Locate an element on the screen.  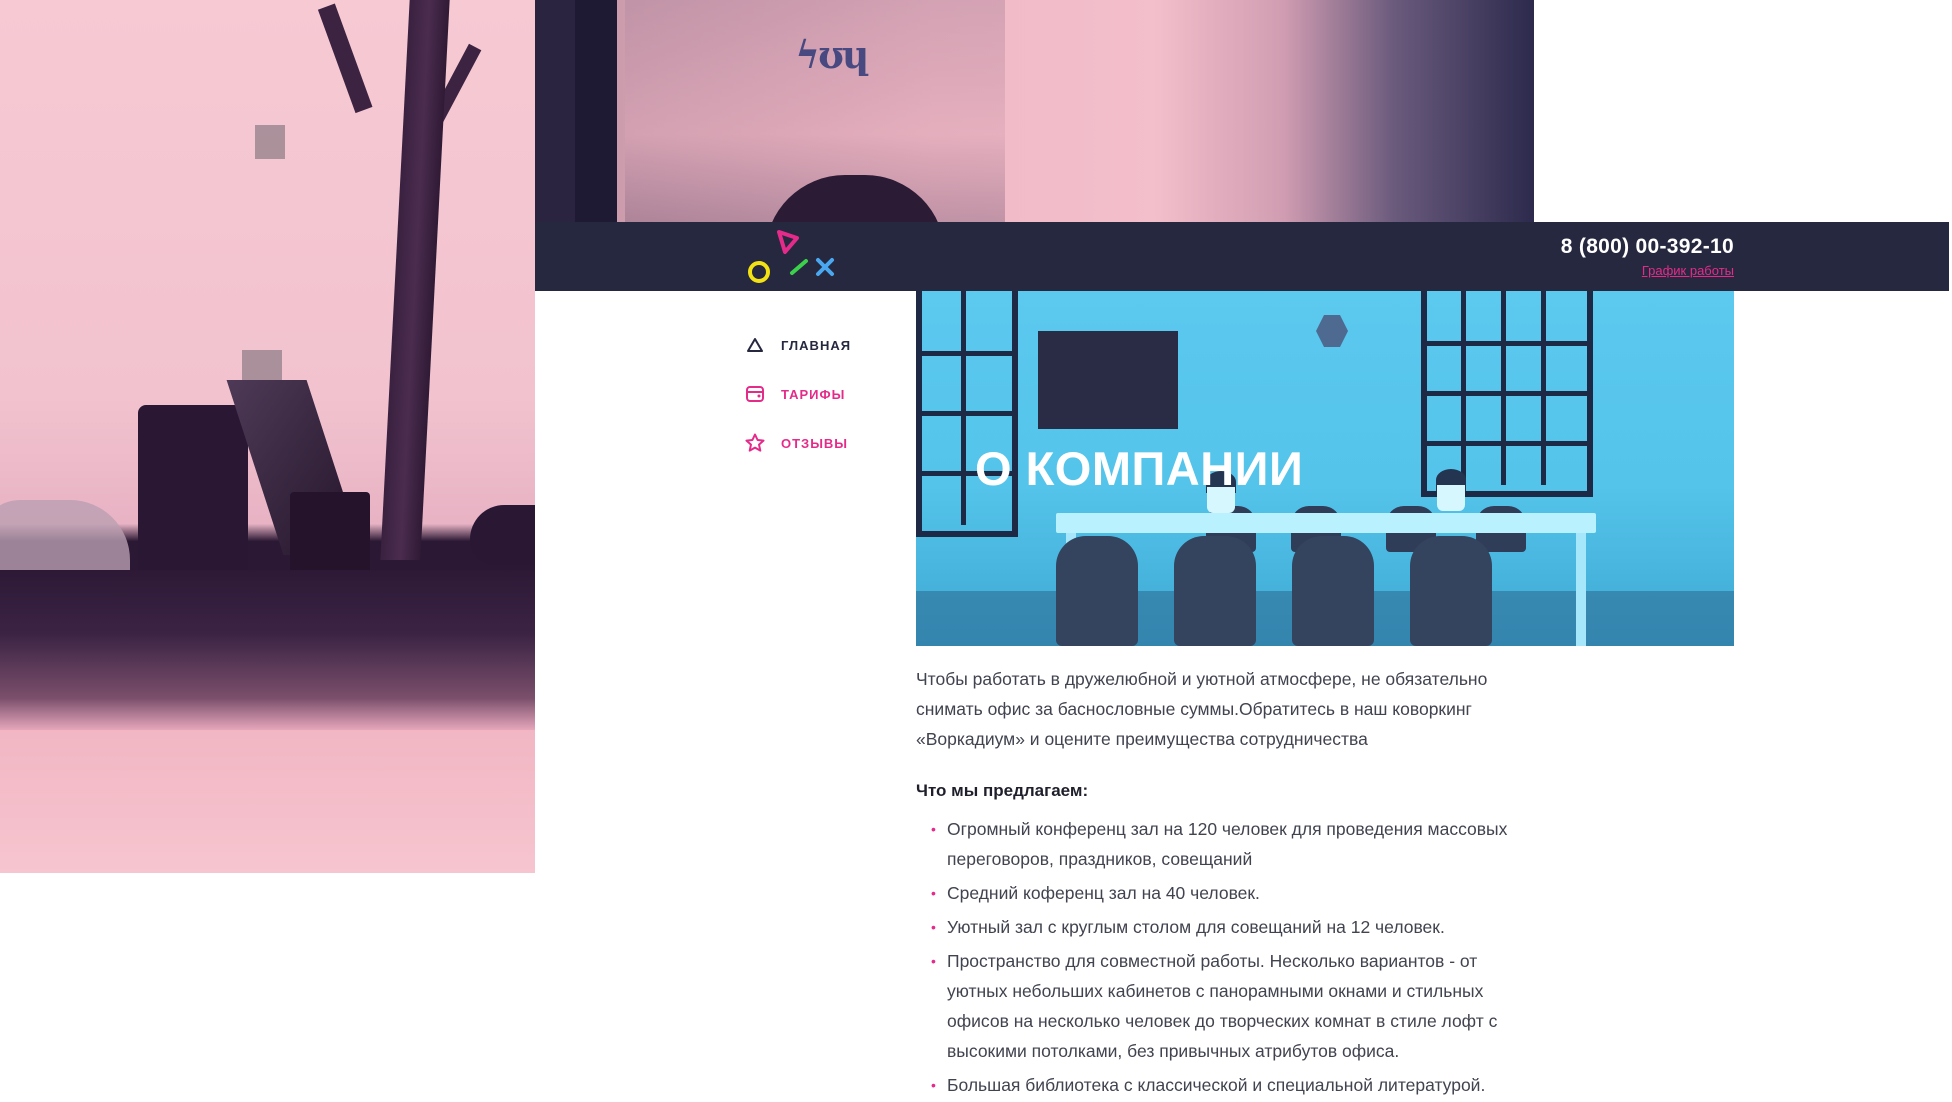
list-item-line: переговоров, праздников, совещаний is located at coordinates (1100, 859).